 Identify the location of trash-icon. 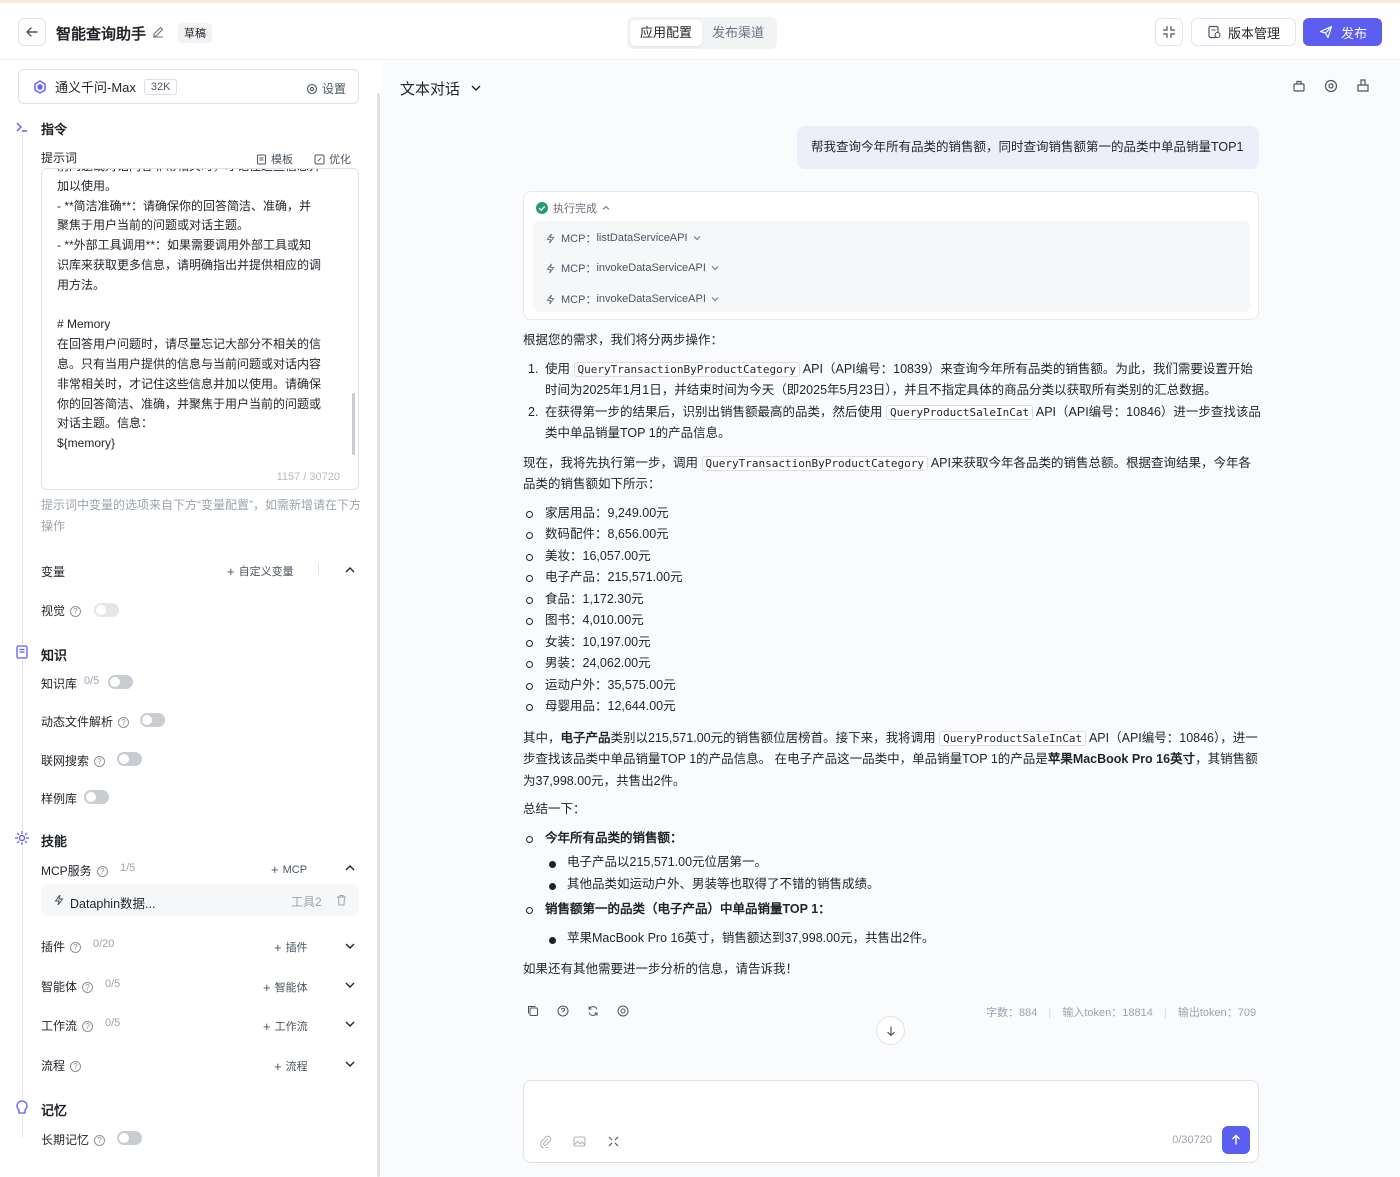
(341, 900).